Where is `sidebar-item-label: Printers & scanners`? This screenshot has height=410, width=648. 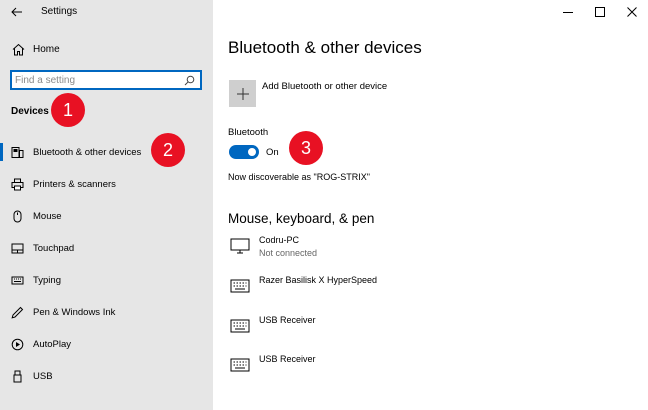 sidebar-item-label: Printers & scanners is located at coordinates (74, 184).